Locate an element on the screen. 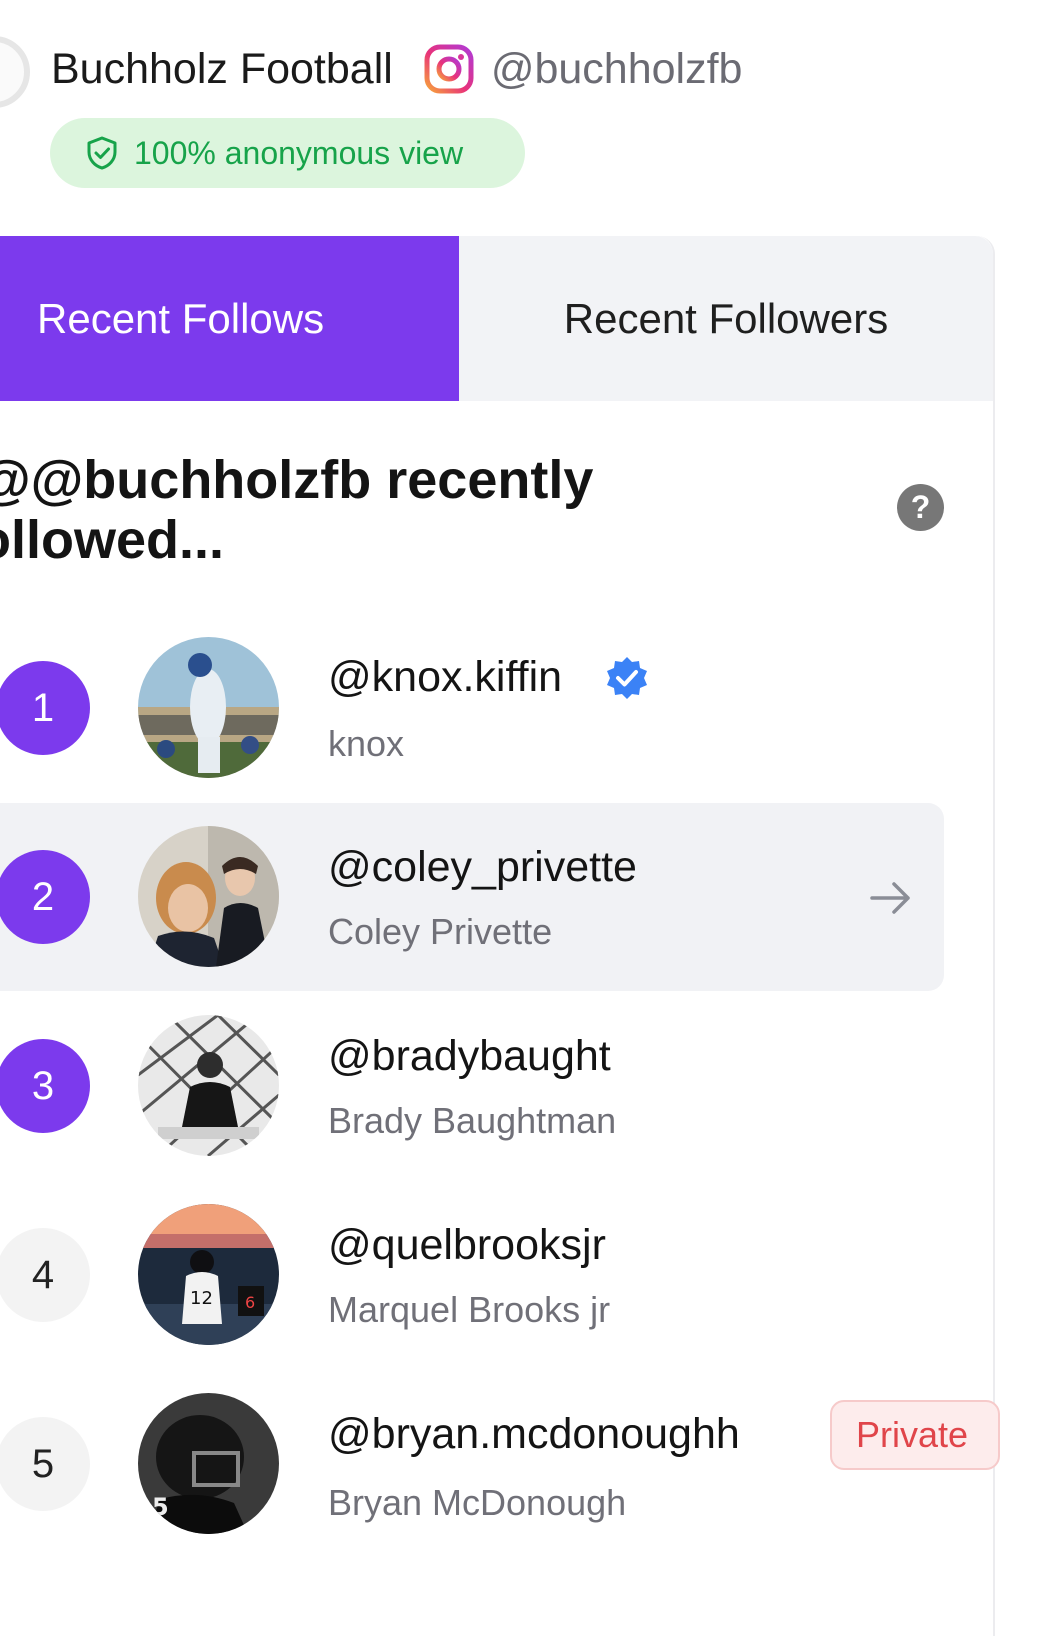  rank-badge: 1 is located at coordinates (45, 708).